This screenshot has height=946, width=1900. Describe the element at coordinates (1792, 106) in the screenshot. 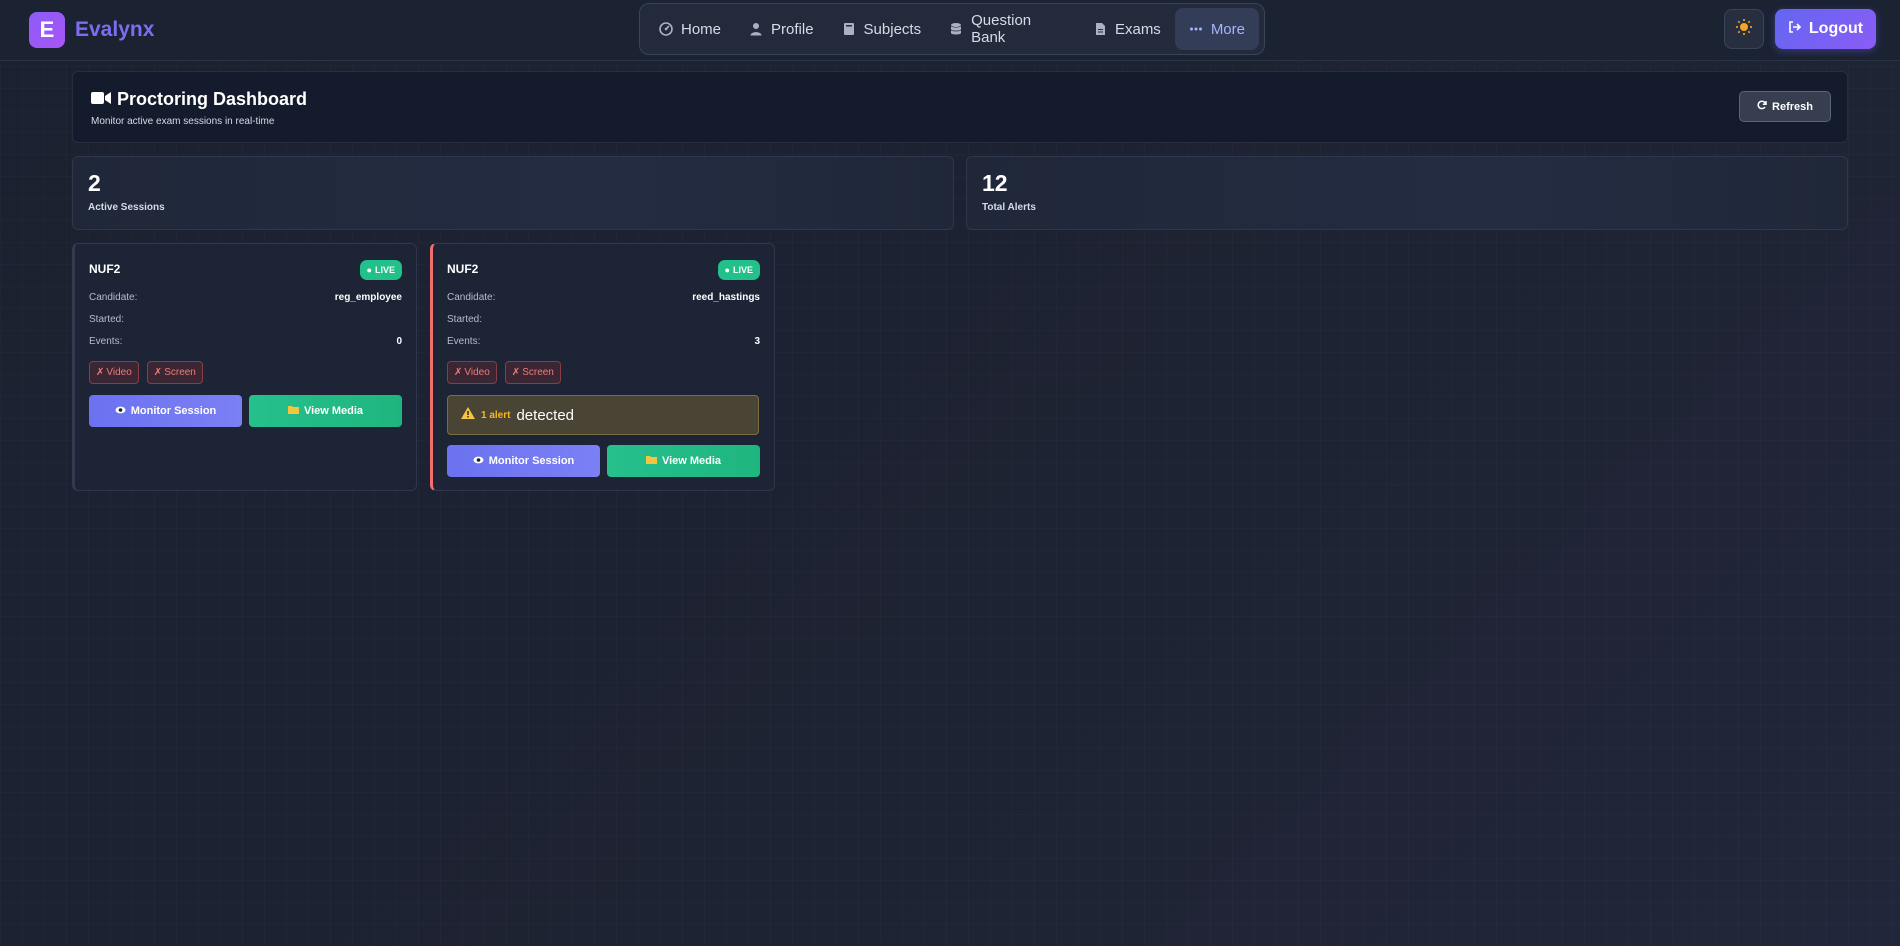

I see `refresh-label: Refresh` at that location.